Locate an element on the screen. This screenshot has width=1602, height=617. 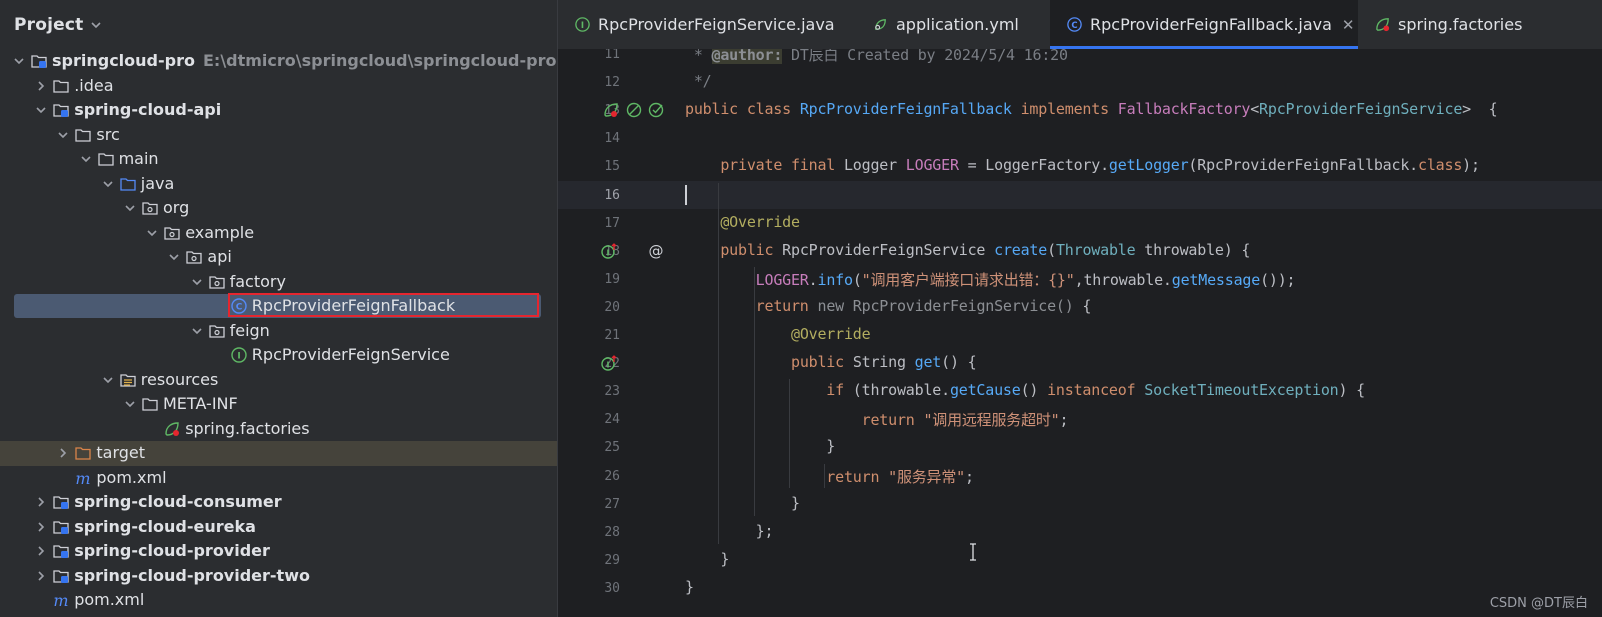
code-line: 27 } is located at coordinates (1080, 504).